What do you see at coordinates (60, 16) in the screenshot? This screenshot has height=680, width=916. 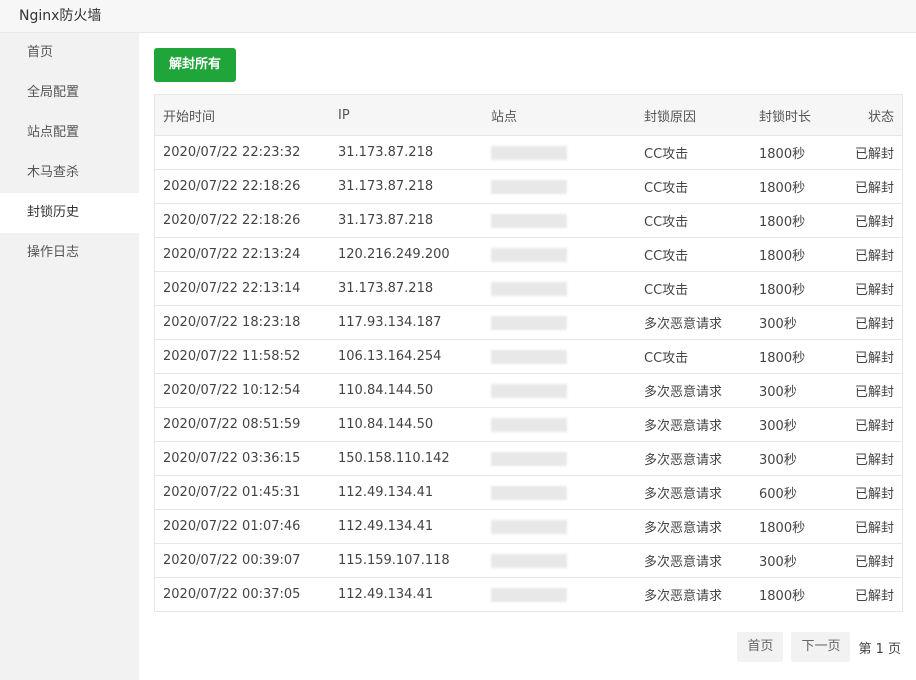 I see `window-title: Nginx防火墙` at bounding box center [60, 16].